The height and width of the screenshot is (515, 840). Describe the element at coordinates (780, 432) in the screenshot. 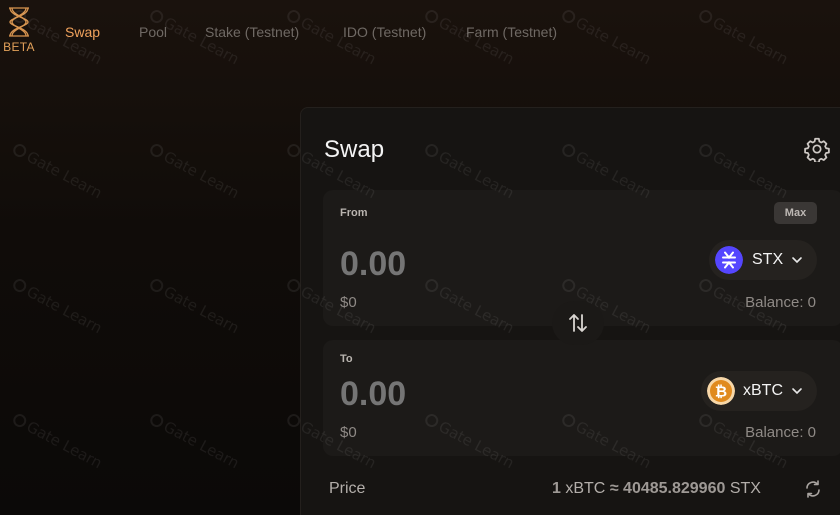

I see `to-balance: Balance: 0` at that location.